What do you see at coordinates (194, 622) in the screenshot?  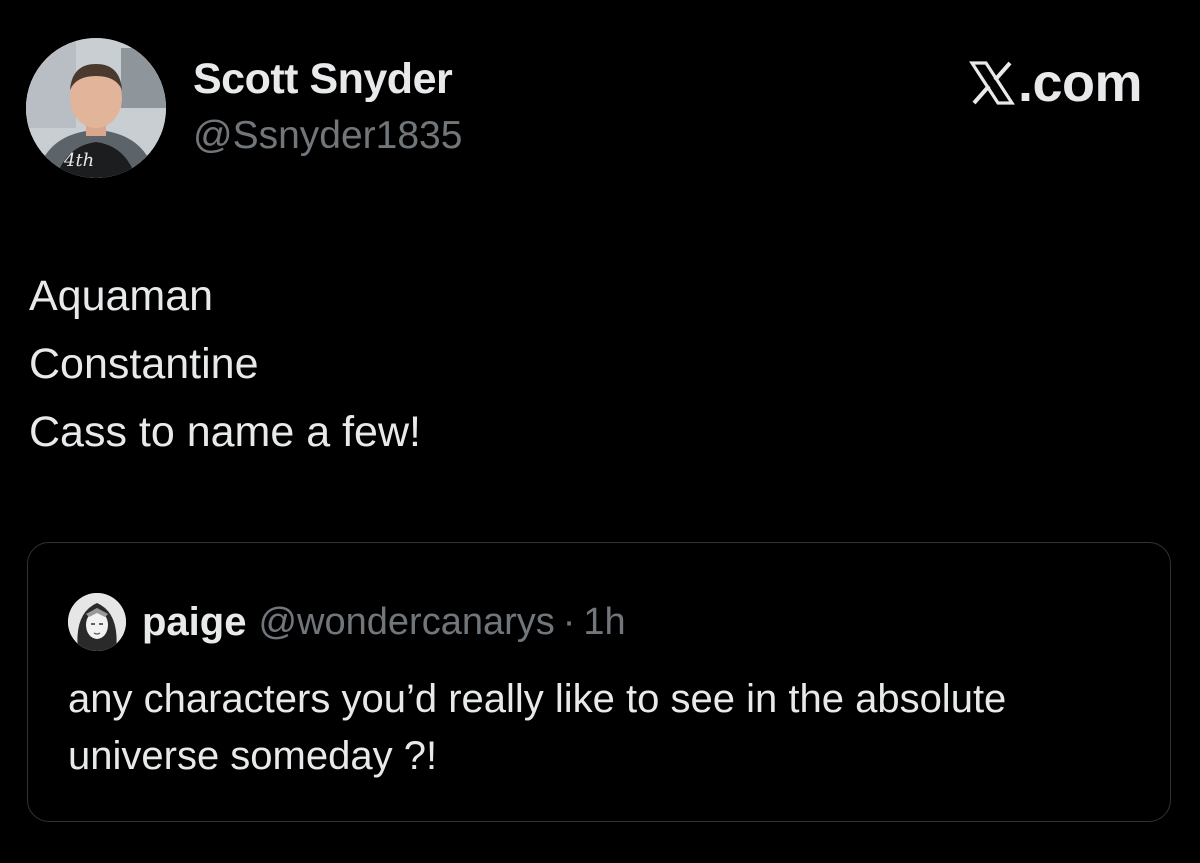 I see `quoted-author-name: paige` at bounding box center [194, 622].